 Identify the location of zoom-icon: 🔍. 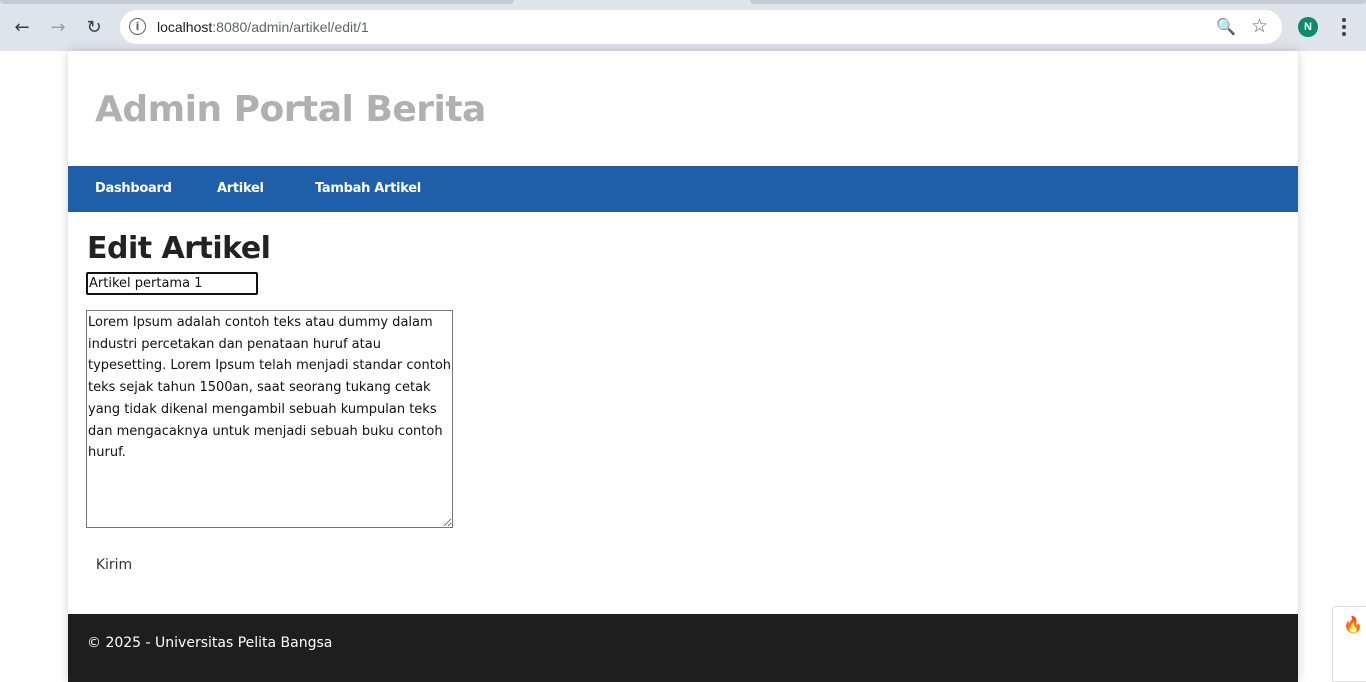
(1226, 26).